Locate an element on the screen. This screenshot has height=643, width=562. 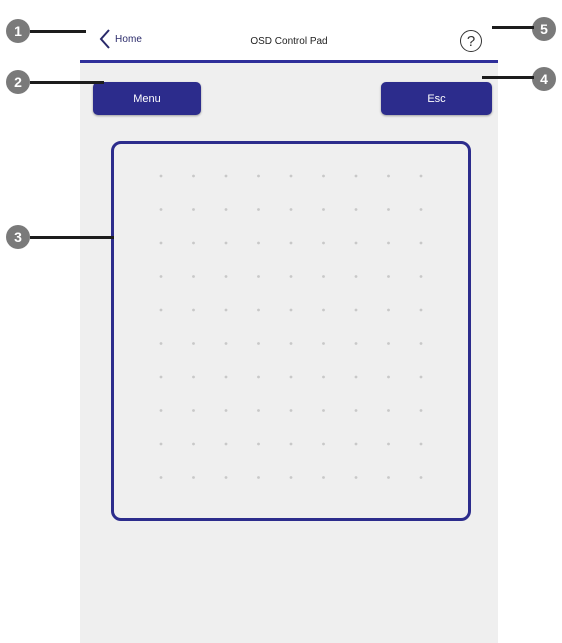
callout-1: 1 is located at coordinates (18, 31).